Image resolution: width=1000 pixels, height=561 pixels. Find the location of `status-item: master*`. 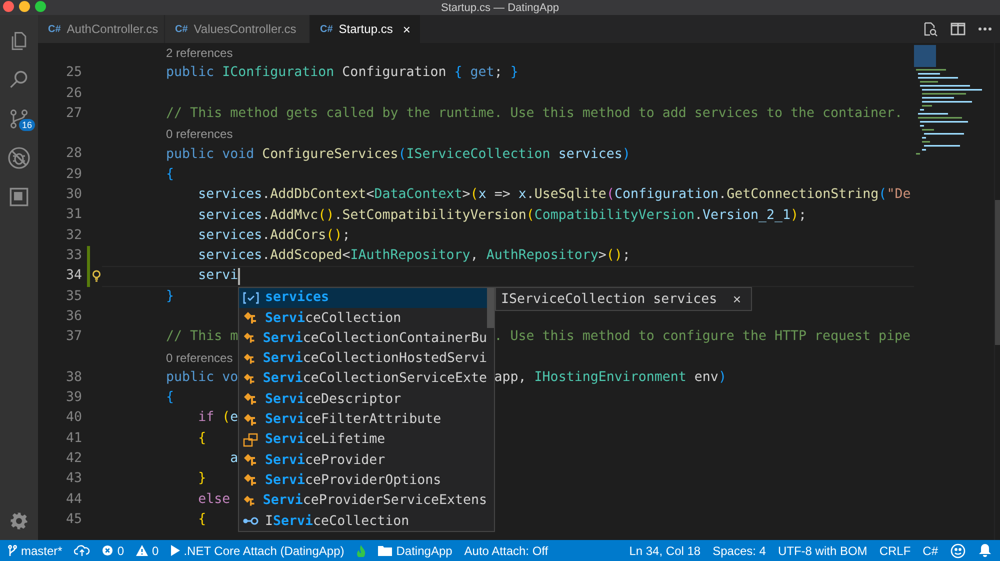

status-item: master* is located at coordinates (35, 551).